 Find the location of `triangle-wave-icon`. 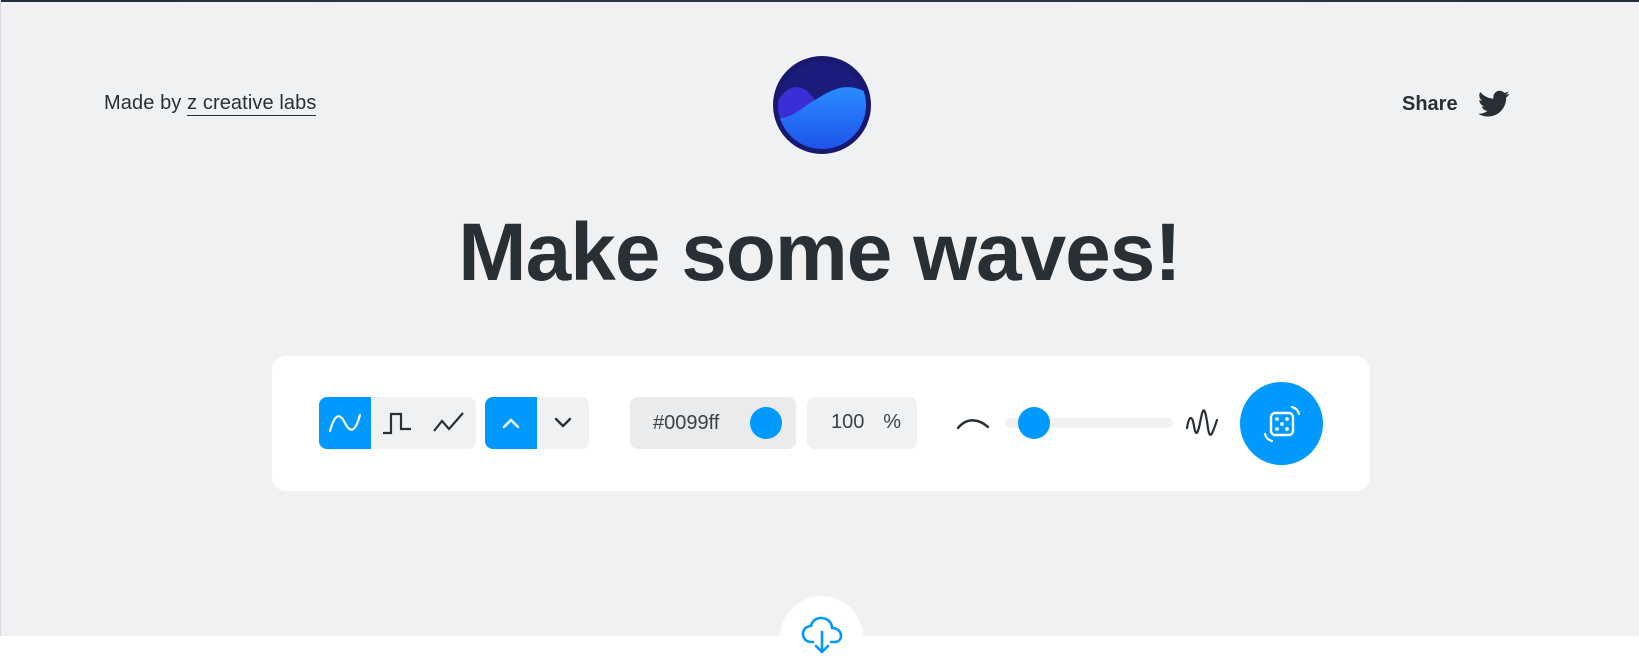

triangle-wave-icon is located at coordinates (448, 422).